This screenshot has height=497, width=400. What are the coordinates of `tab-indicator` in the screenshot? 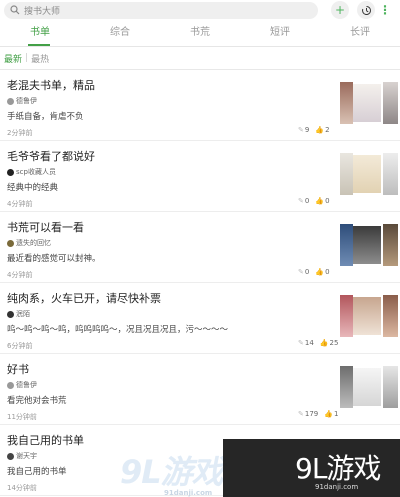 It's located at (39, 45).